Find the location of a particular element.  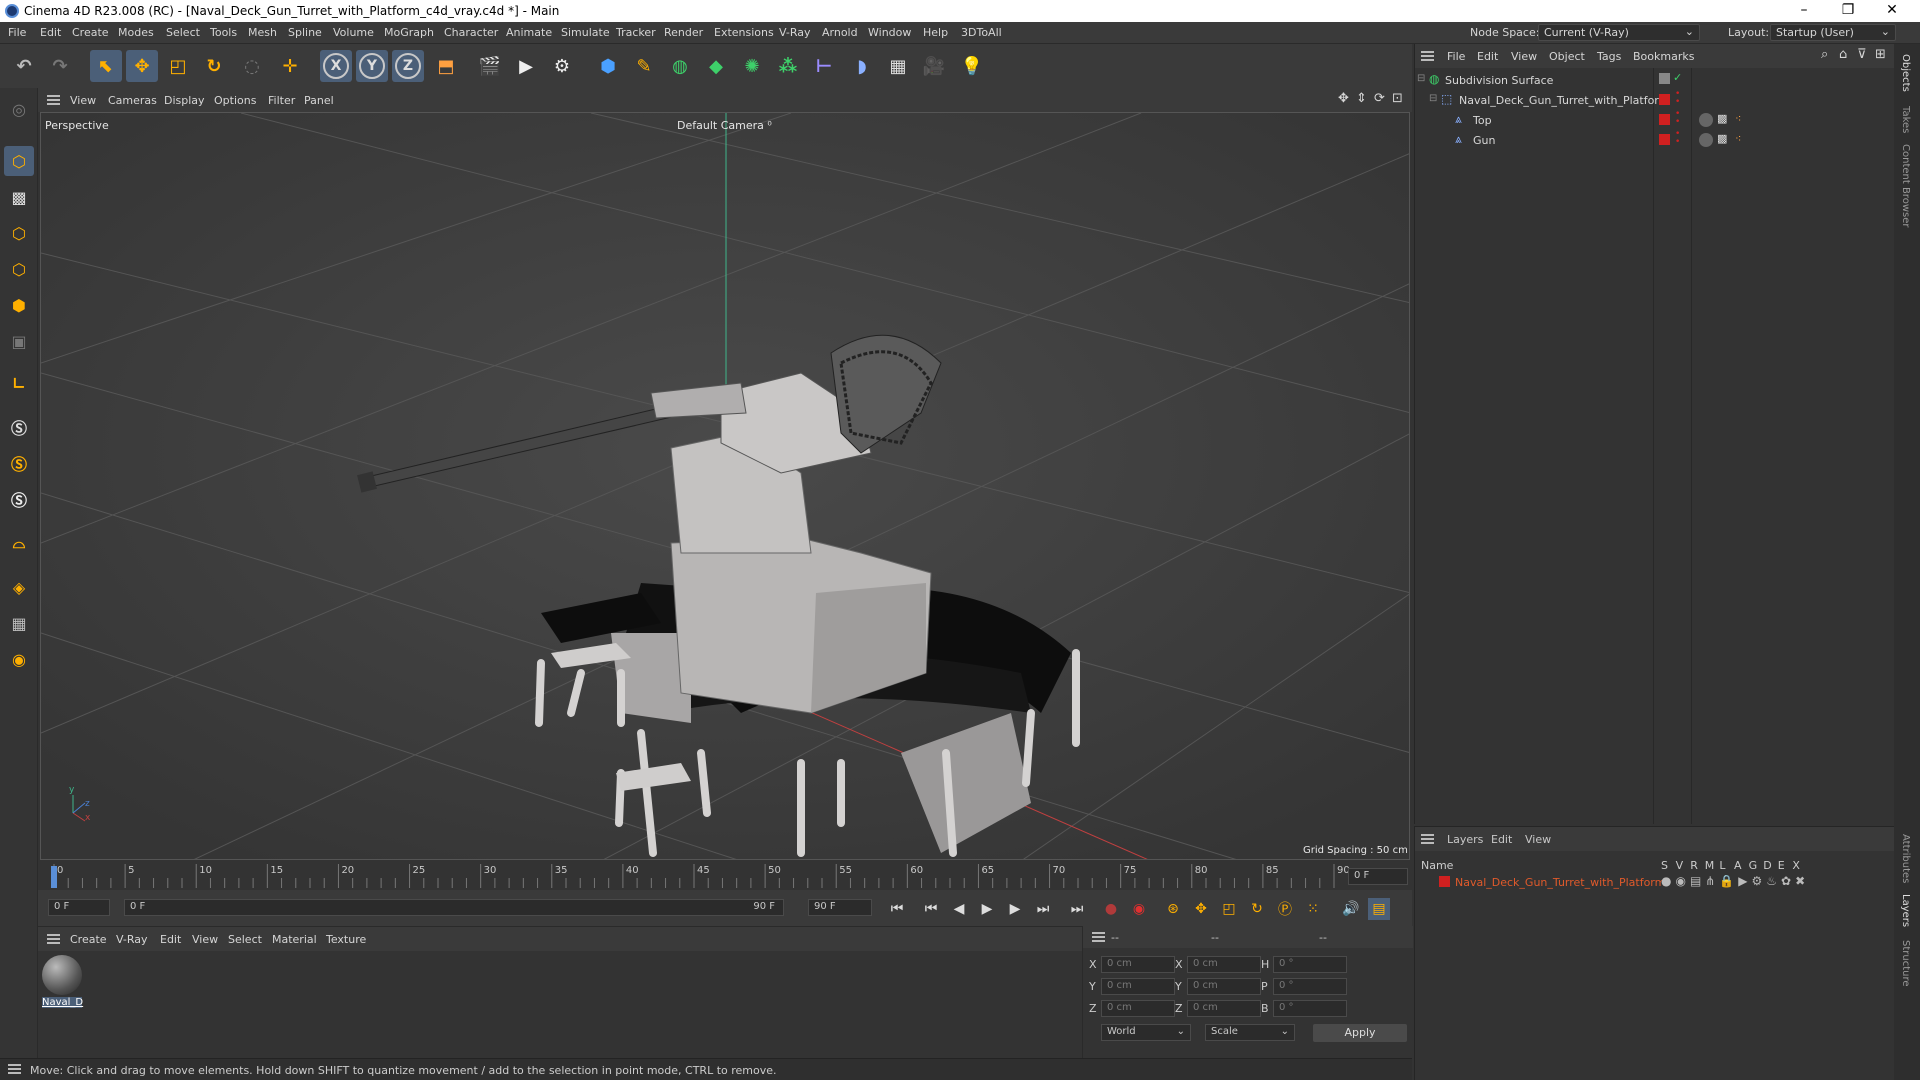

select-cursor-icon: ⬉ is located at coordinates (106, 66).